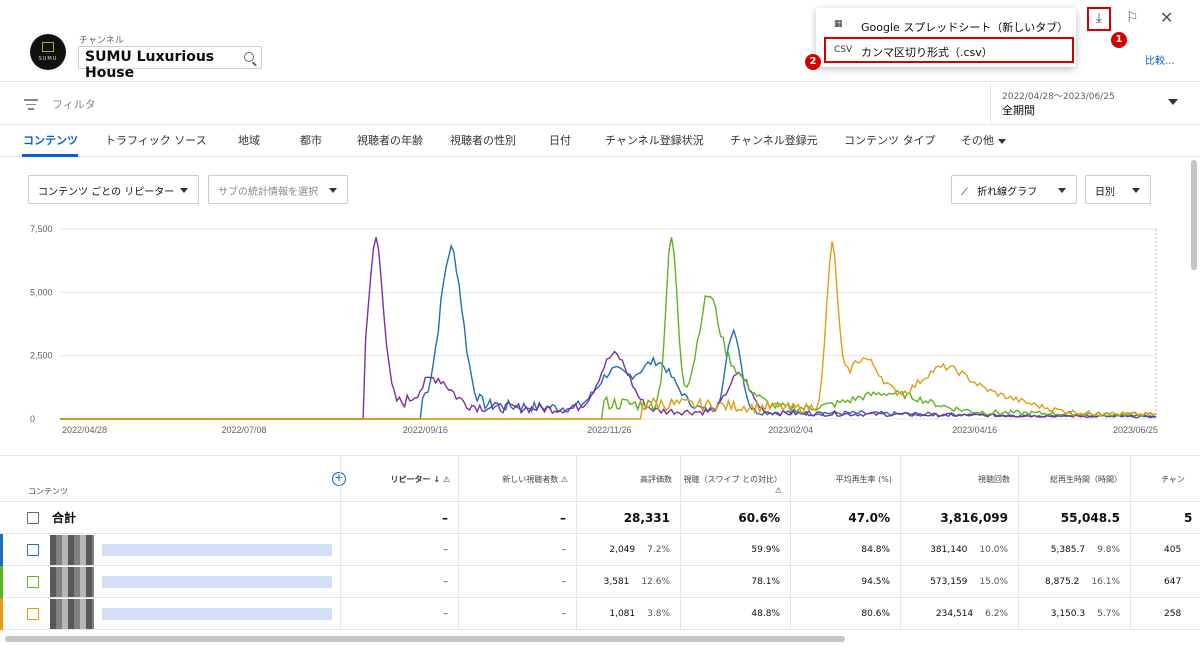  Describe the element at coordinates (311, 140) in the screenshot. I see `tab-city: 都市` at that location.